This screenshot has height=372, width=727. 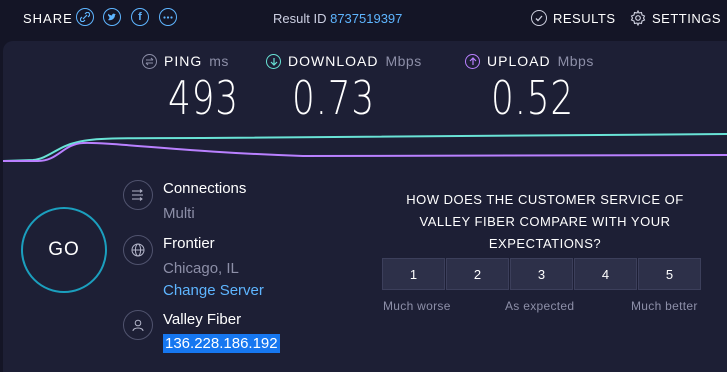 What do you see at coordinates (477, 274) in the screenshot?
I see `rating-option-2: 2` at bounding box center [477, 274].